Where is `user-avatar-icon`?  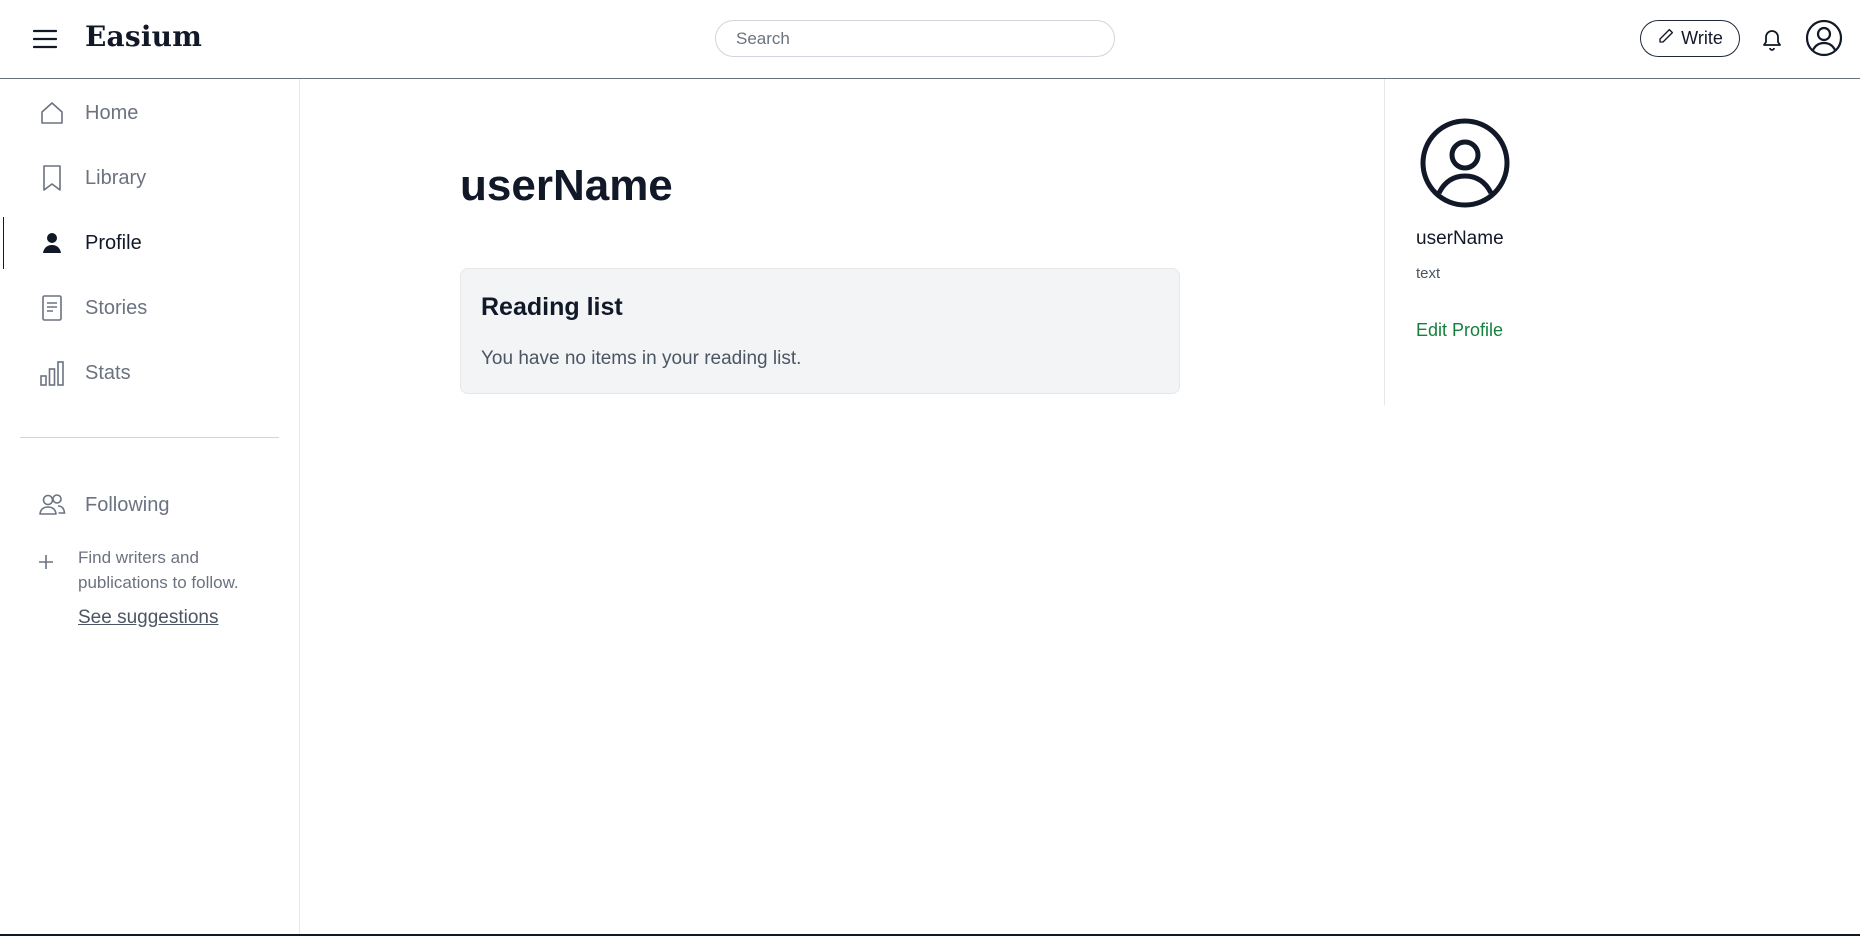
user-avatar-icon is located at coordinates (1824, 38).